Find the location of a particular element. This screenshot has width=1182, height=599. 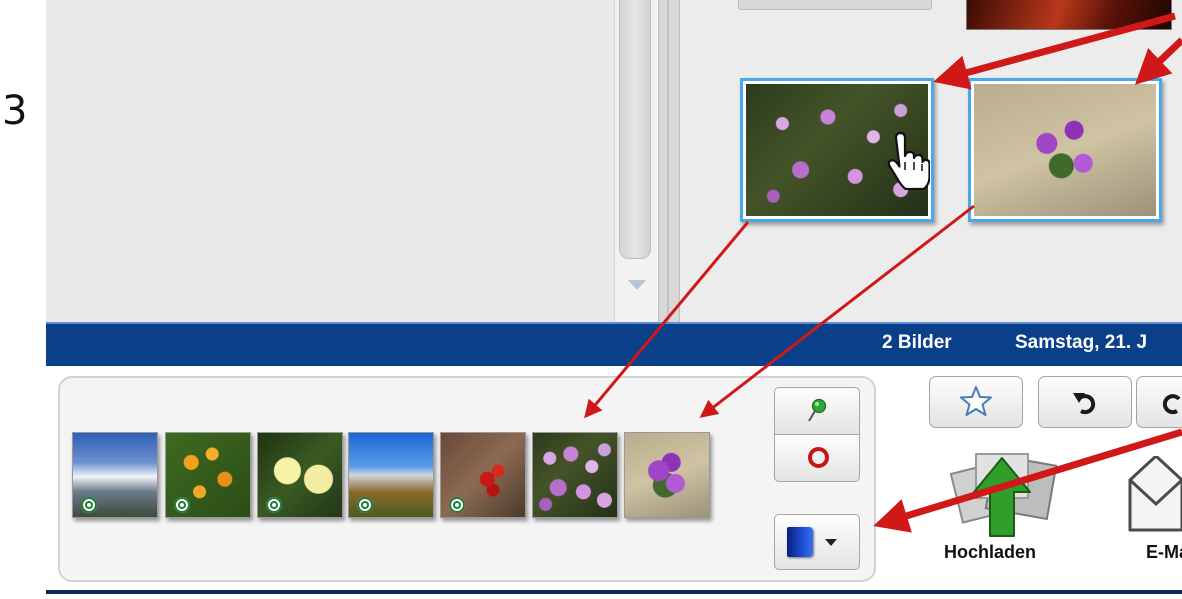

star-button is located at coordinates (976, 402).